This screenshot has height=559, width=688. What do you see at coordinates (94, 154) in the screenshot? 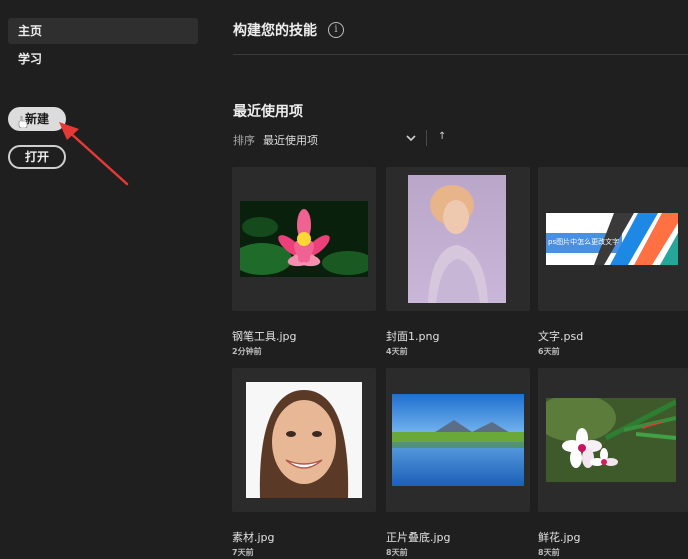
I see `annotation-arrow-icon` at bounding box center [94, 154].